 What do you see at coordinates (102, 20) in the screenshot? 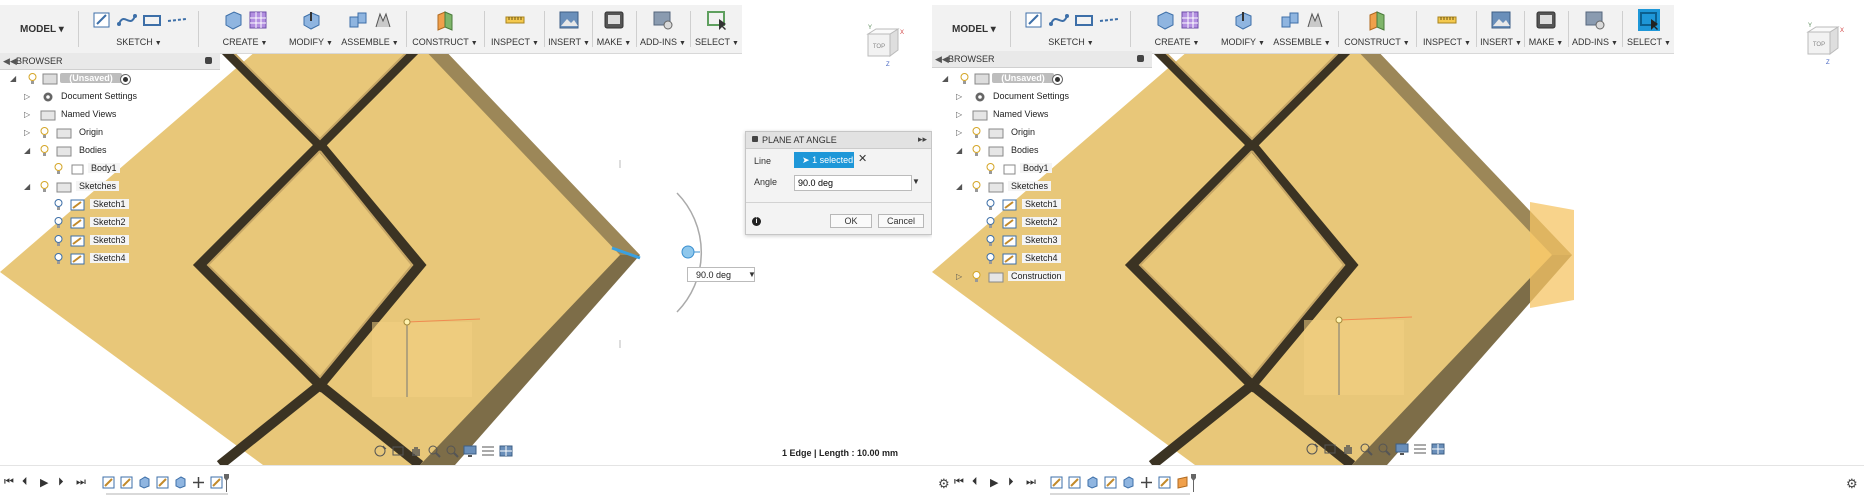
I see `create-sketch-icon` at bounding box center [102, 20].